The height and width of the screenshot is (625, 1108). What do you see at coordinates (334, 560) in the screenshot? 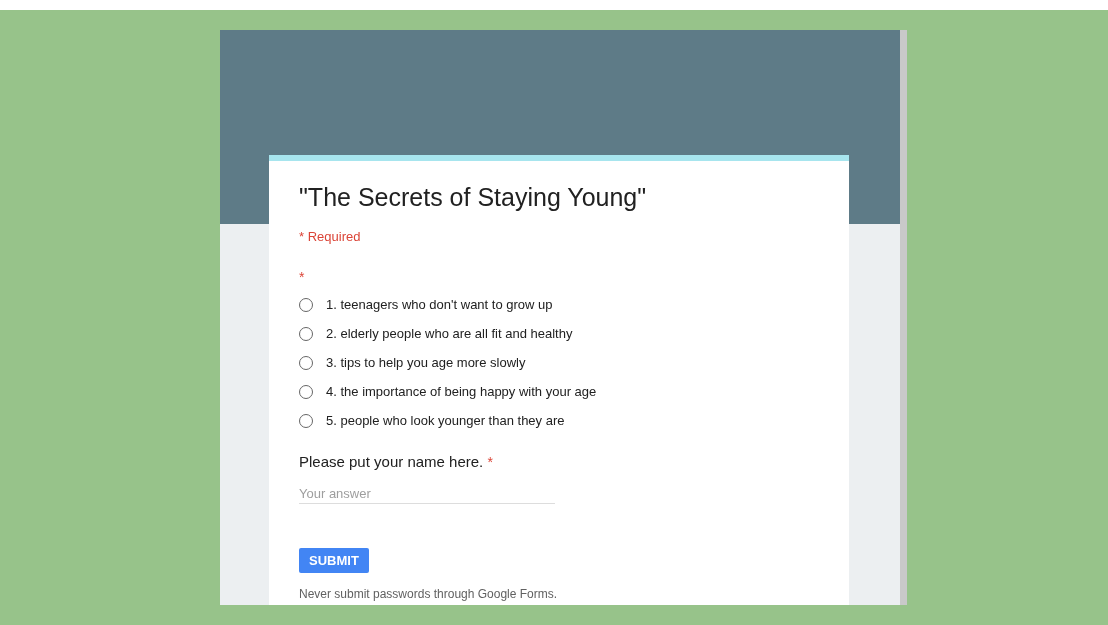
I see `submit-button: SUBMIT` at bounding box center [334, 560].